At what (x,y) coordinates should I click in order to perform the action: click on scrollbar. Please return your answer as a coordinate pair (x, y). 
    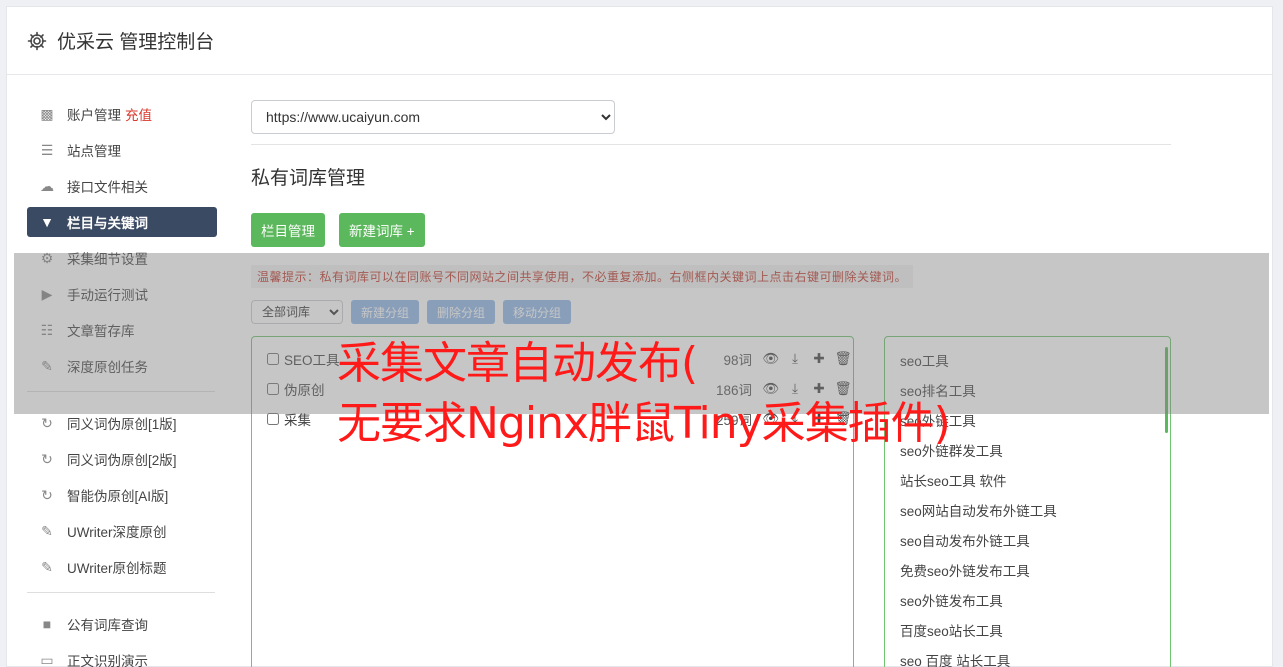
    Looking at the image, I should click on (1166, 390).